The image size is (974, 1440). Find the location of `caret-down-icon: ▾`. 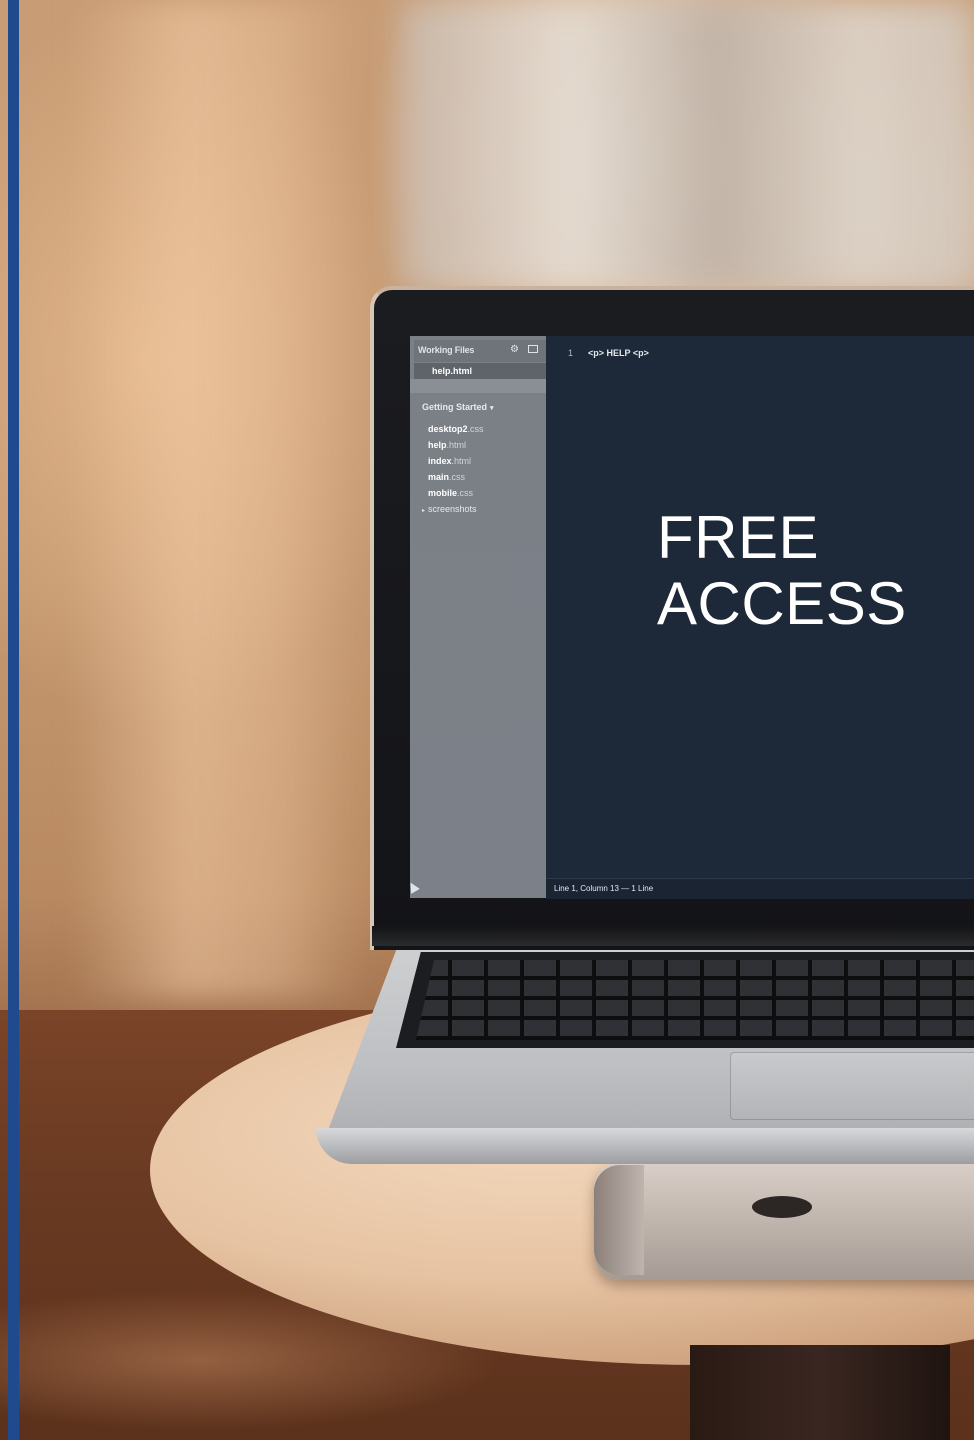

caret-down-icon: ▾ is located at coordinates (492, 408).